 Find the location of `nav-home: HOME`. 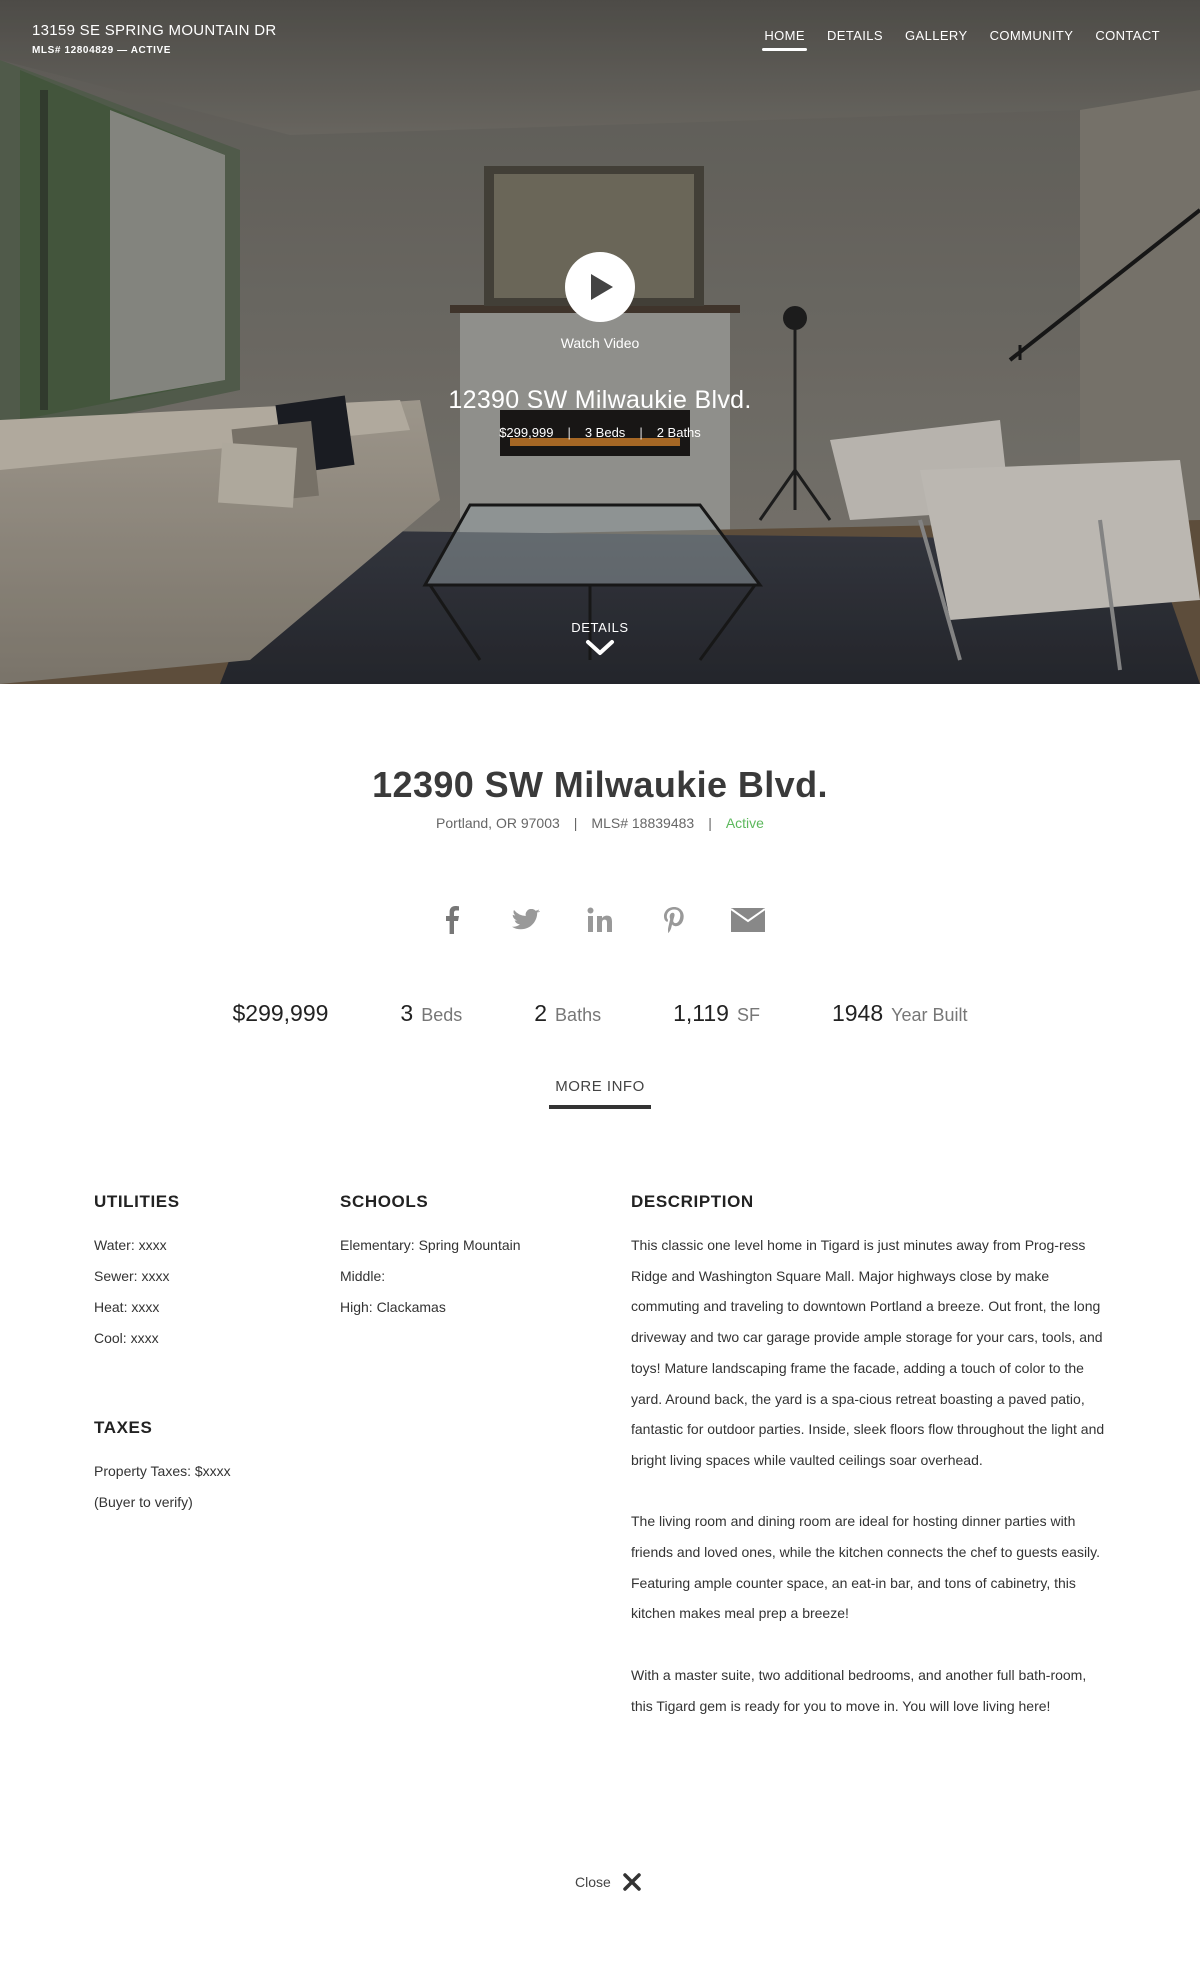

nav-home: HOME is located at coordinates (784, 39).